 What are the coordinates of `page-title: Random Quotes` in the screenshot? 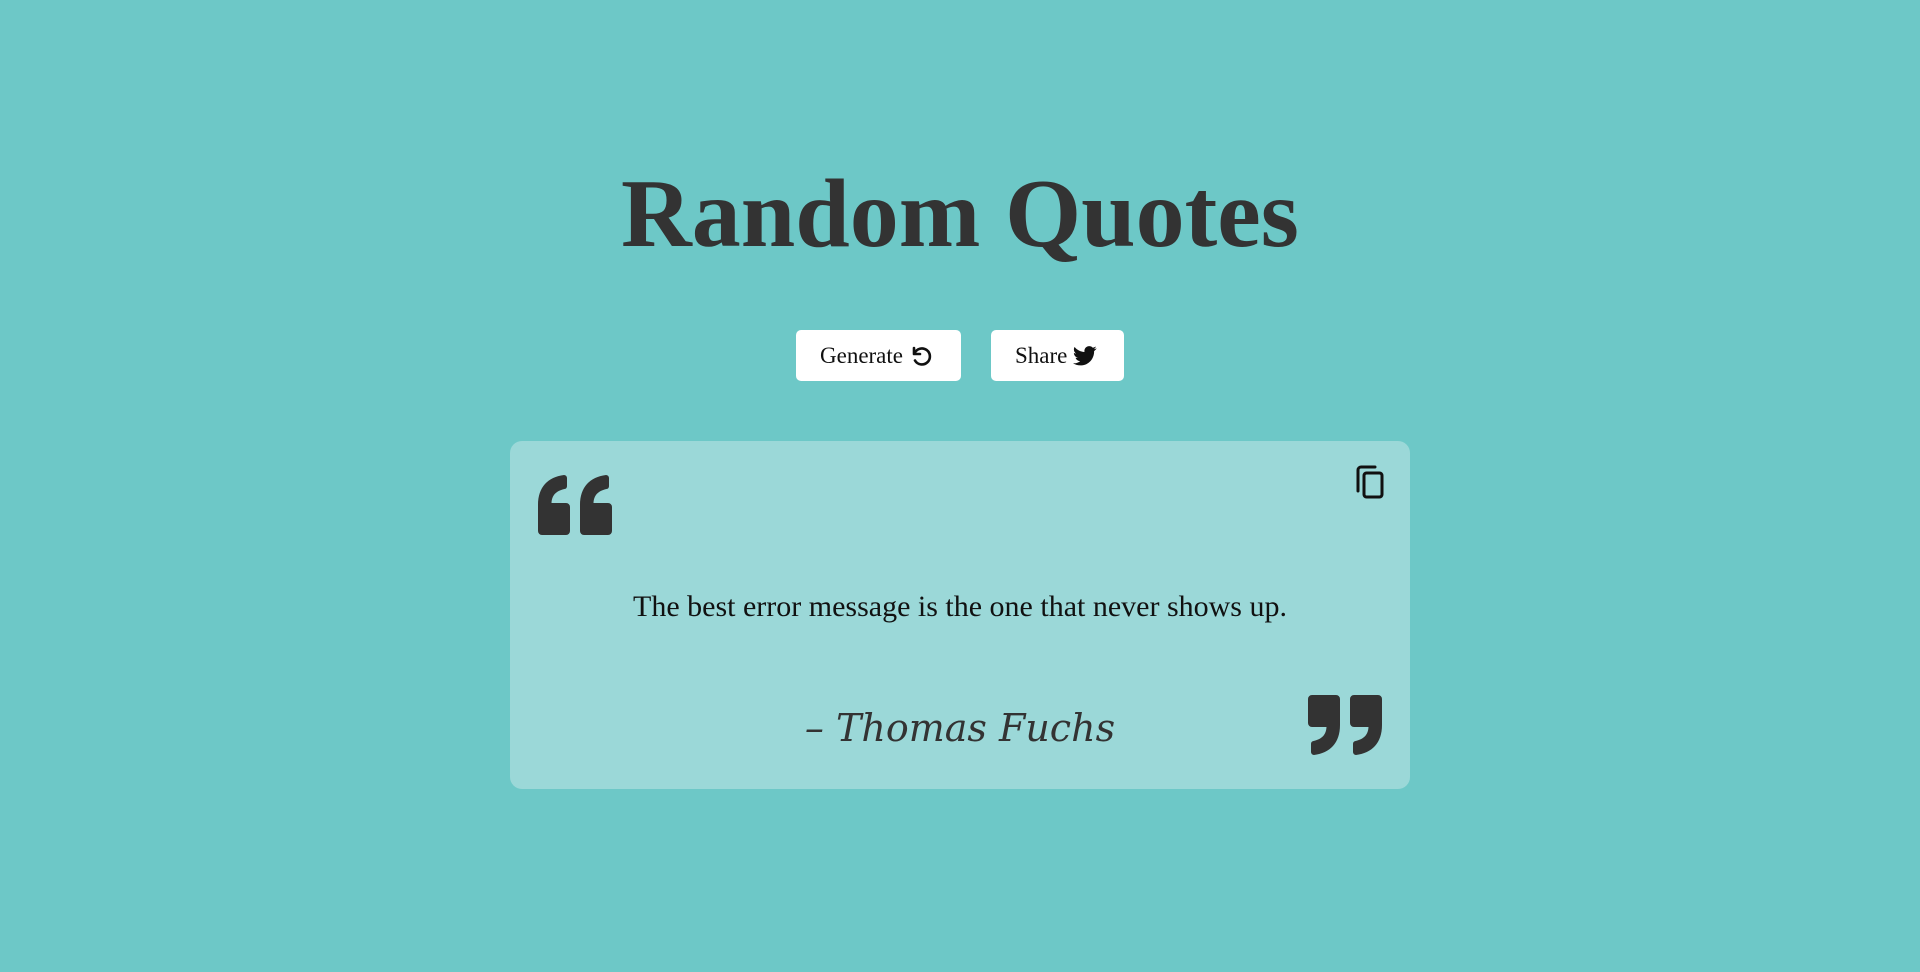 It's located at (960, 214).